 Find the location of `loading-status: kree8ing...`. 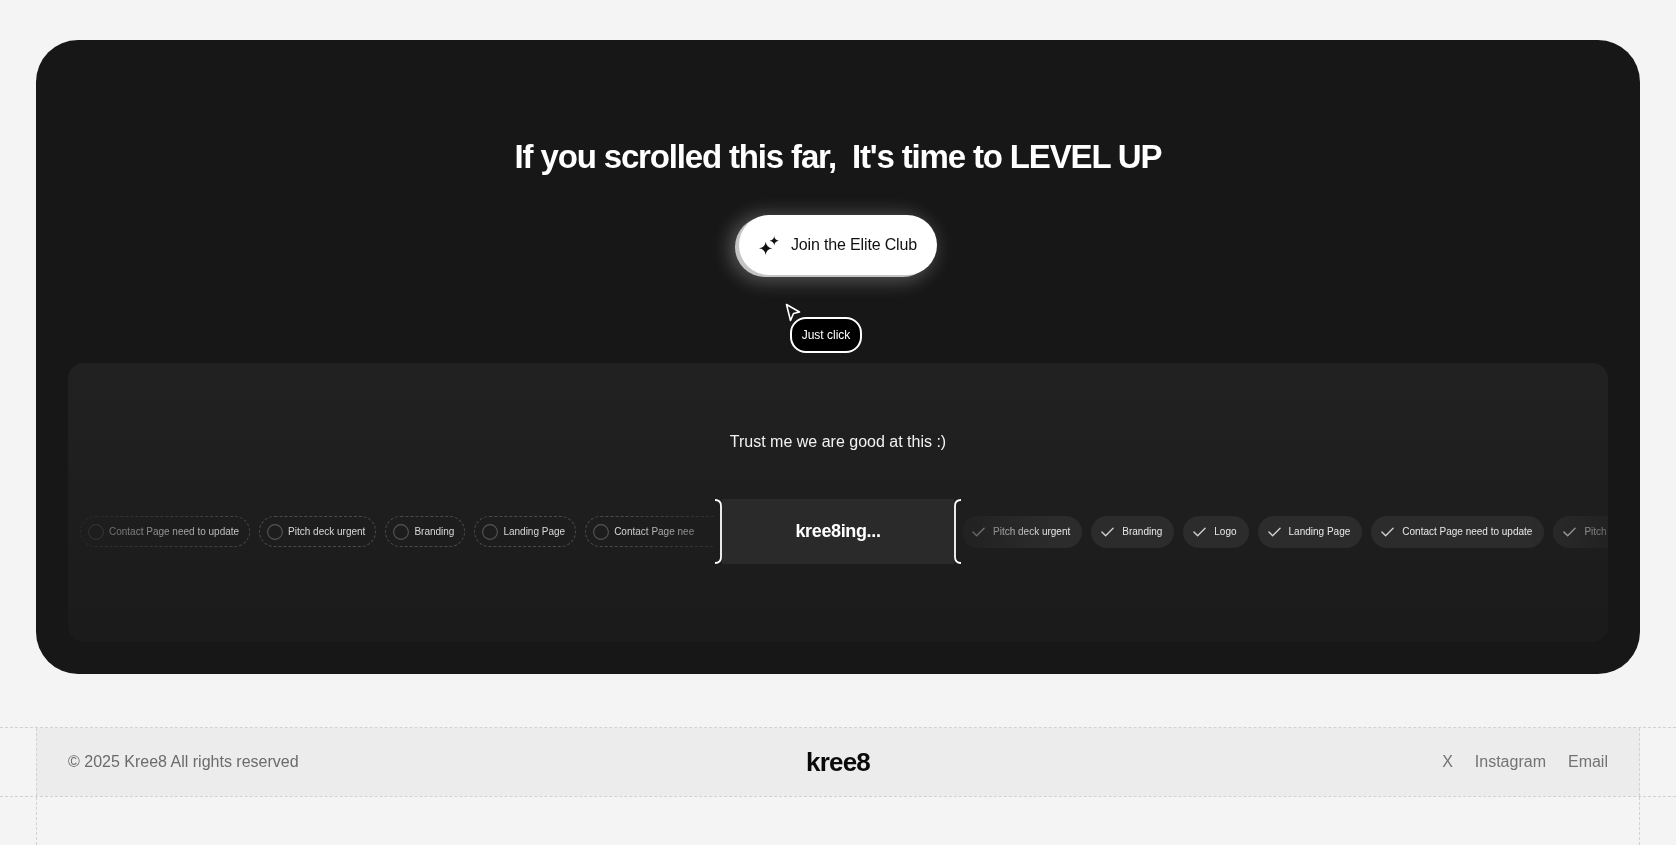

loading-status: kree8ing... is located at coordinates (838, 531).